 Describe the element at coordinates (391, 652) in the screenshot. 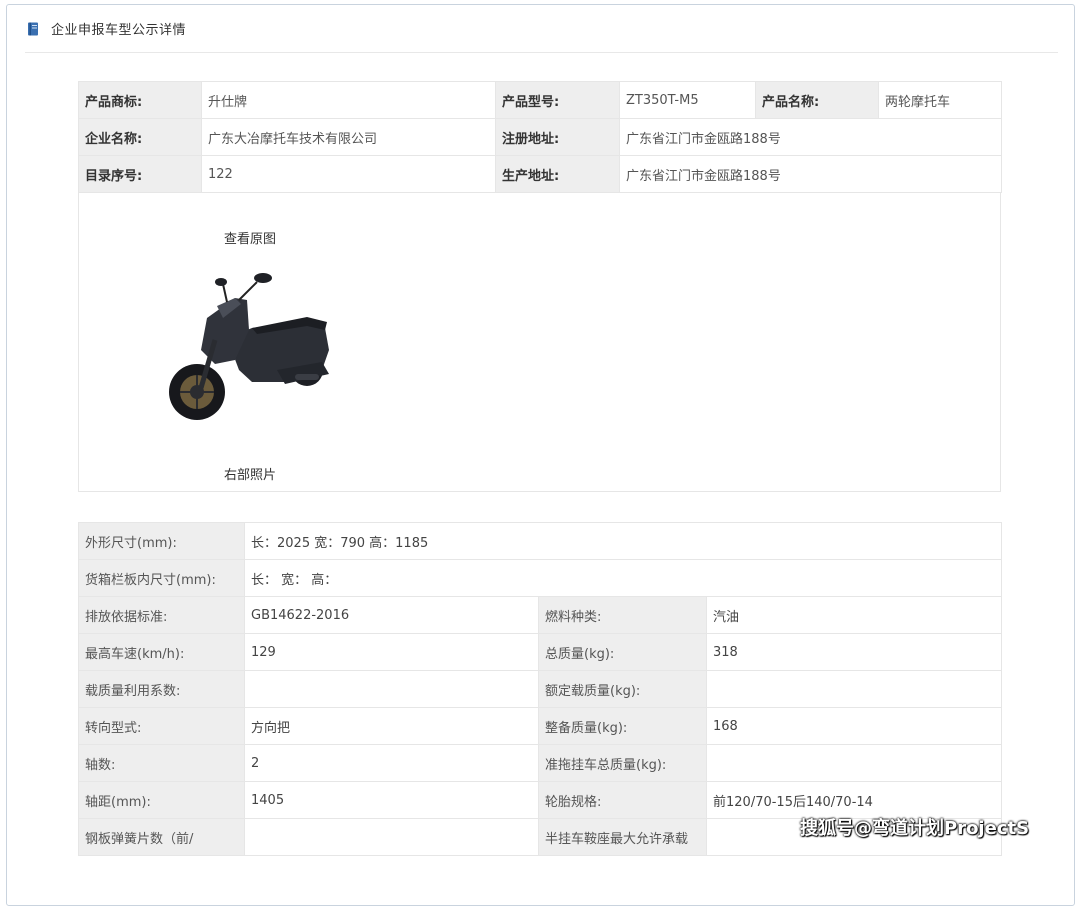

I see `spec-value: 129` at that location.